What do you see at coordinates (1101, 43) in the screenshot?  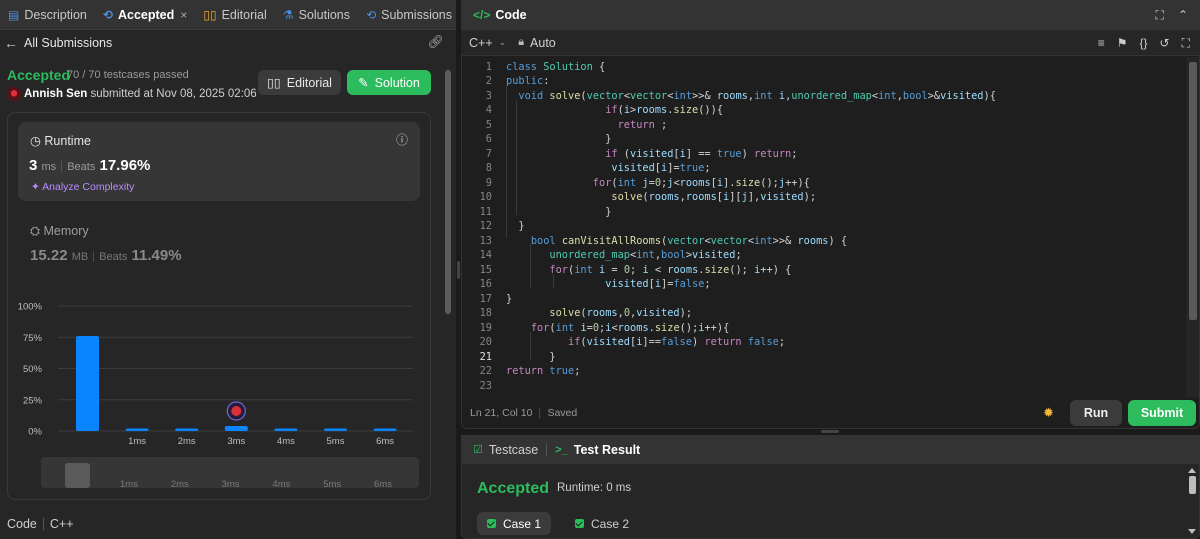 I see `format-icon: ≡` at bounding box center [1101, 43].